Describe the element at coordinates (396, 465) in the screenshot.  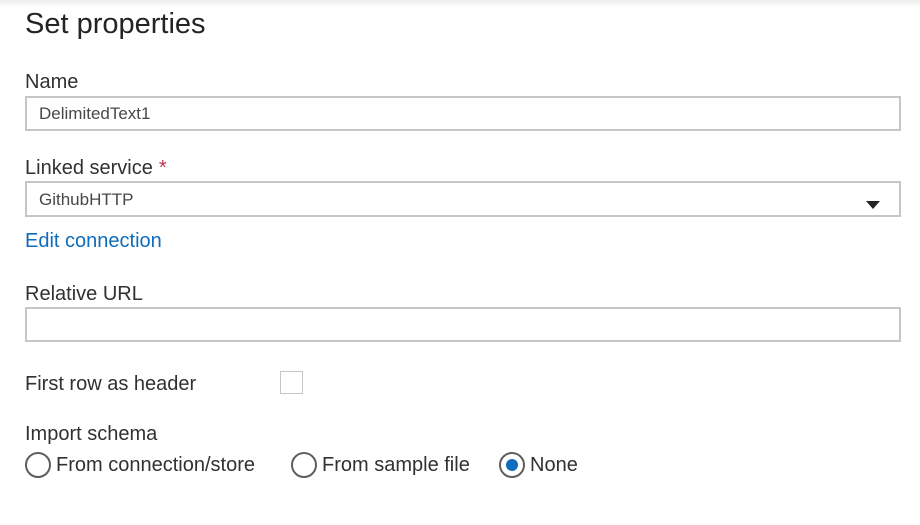
I see `radio-label: From sample file` at that location.